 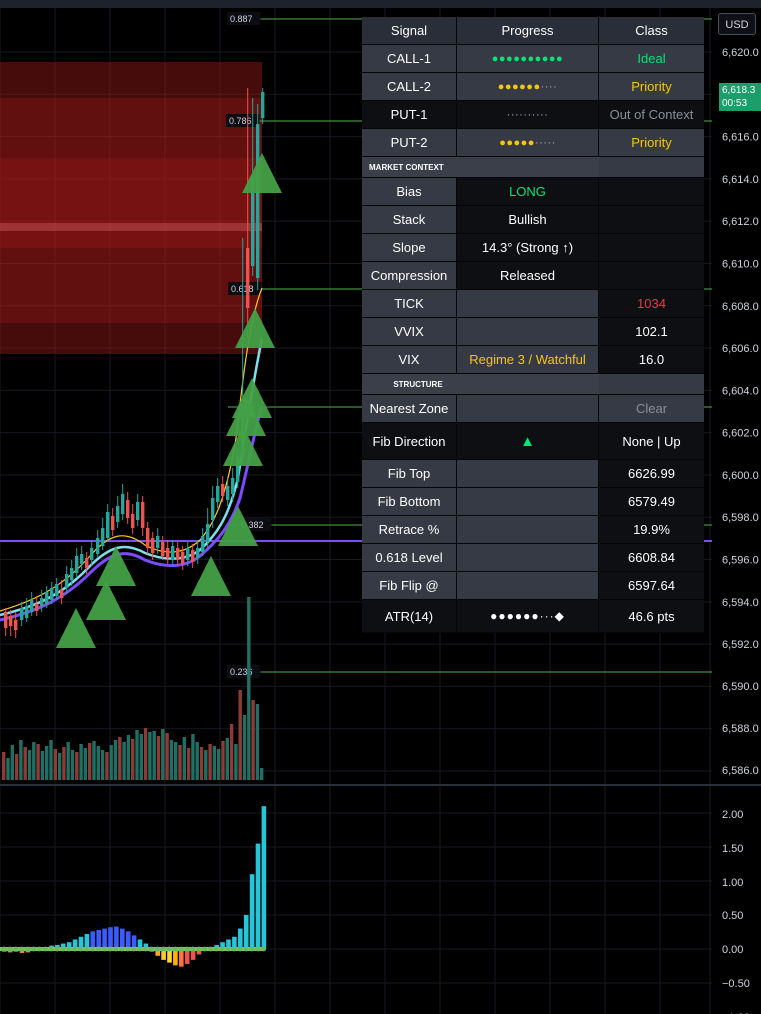 I want to click on signal-progress: ●●●●● ·····, so click(x=528, y=142).